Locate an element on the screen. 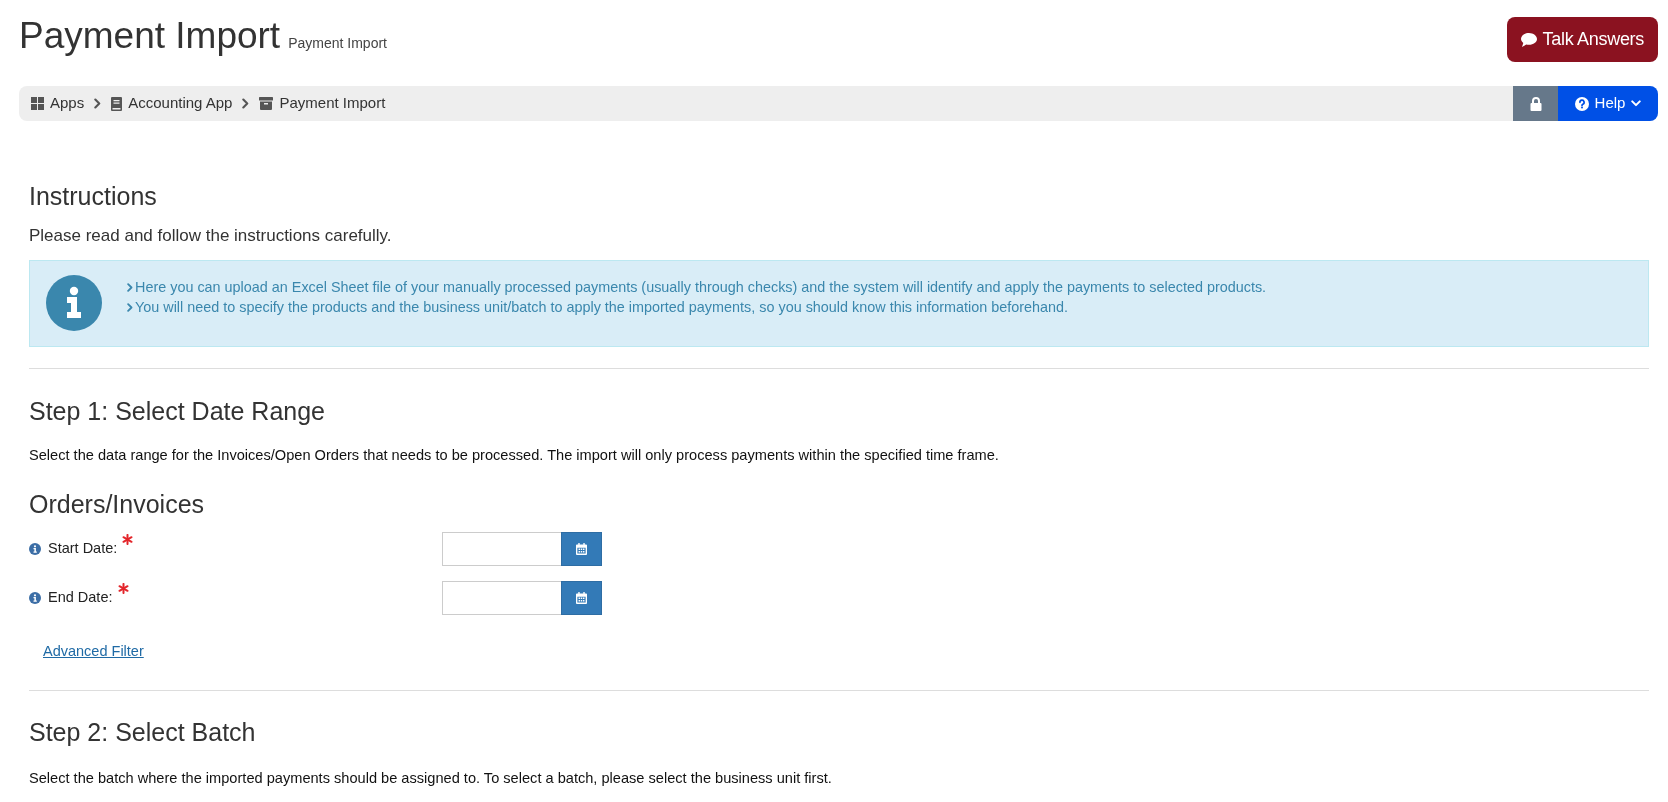 The height and width of the screenshot is (802, 1668). speech-bubble-icon is located at coordinates (1528, 39).